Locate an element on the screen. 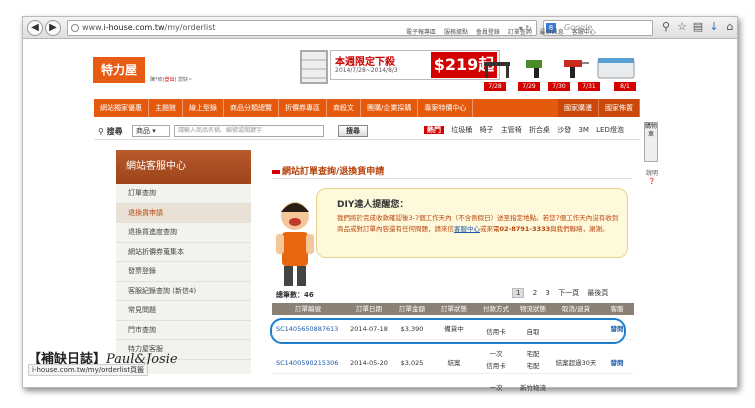 This screenshot has height=408, width=755. hot-term: 3M is located at coordinates (583, 130).